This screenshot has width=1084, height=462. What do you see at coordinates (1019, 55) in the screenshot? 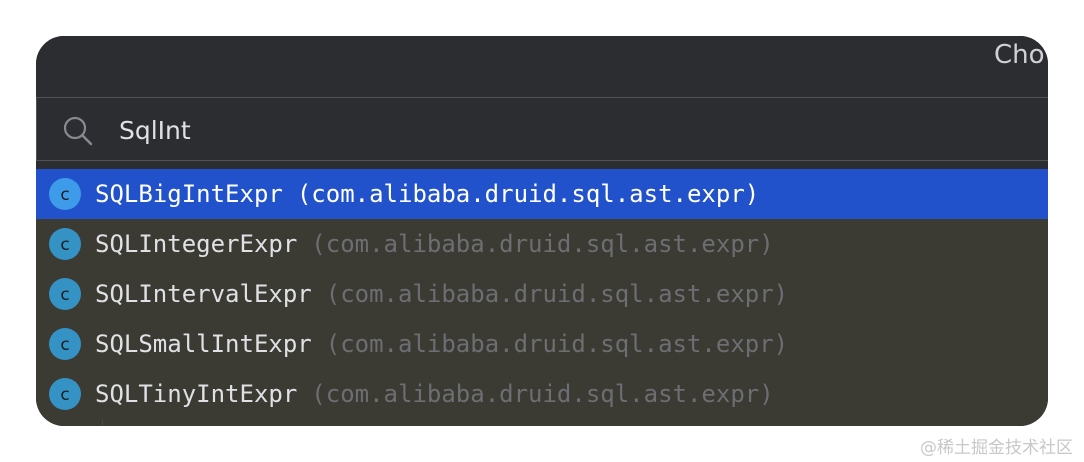
I see `popup-title: Cho` at bounding box center [1019, 55].